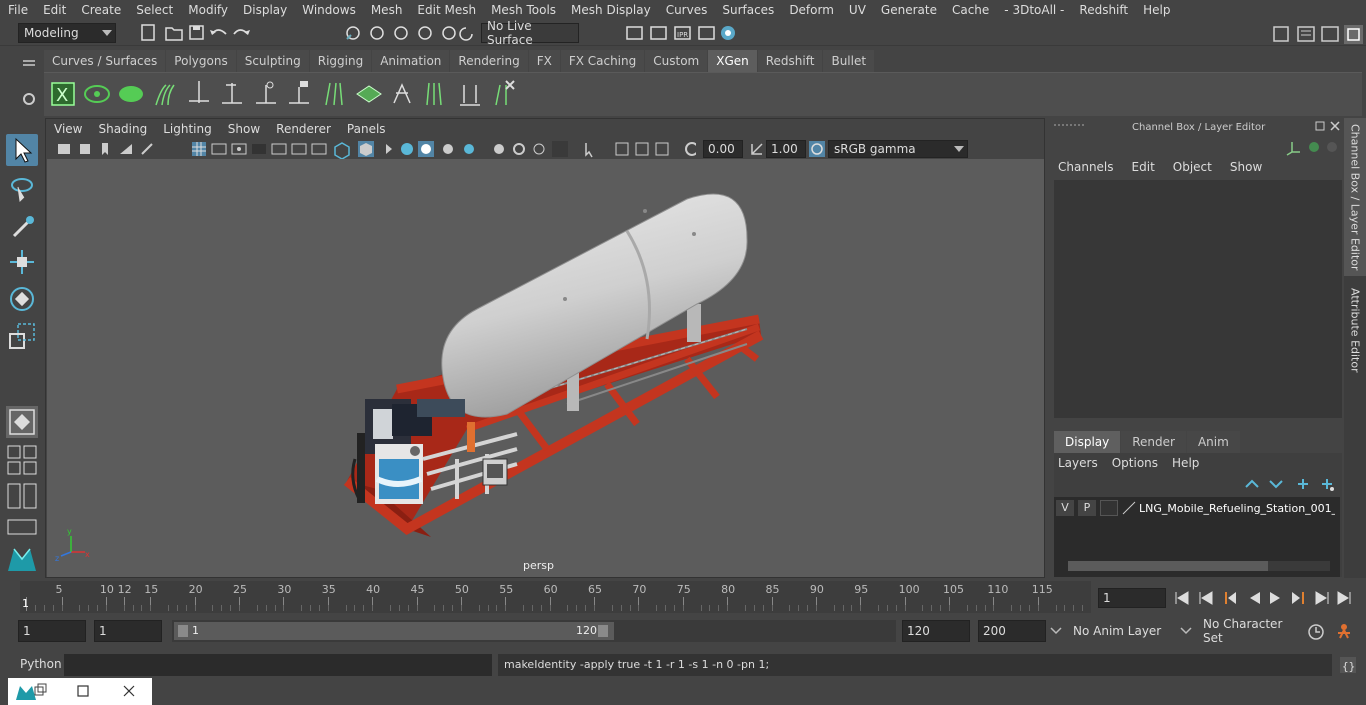 This screenshot has width=1366, height=705. Describe the element at coordinates (1316, 632) in the screenshot. I see `auto-key-icon` at that location.